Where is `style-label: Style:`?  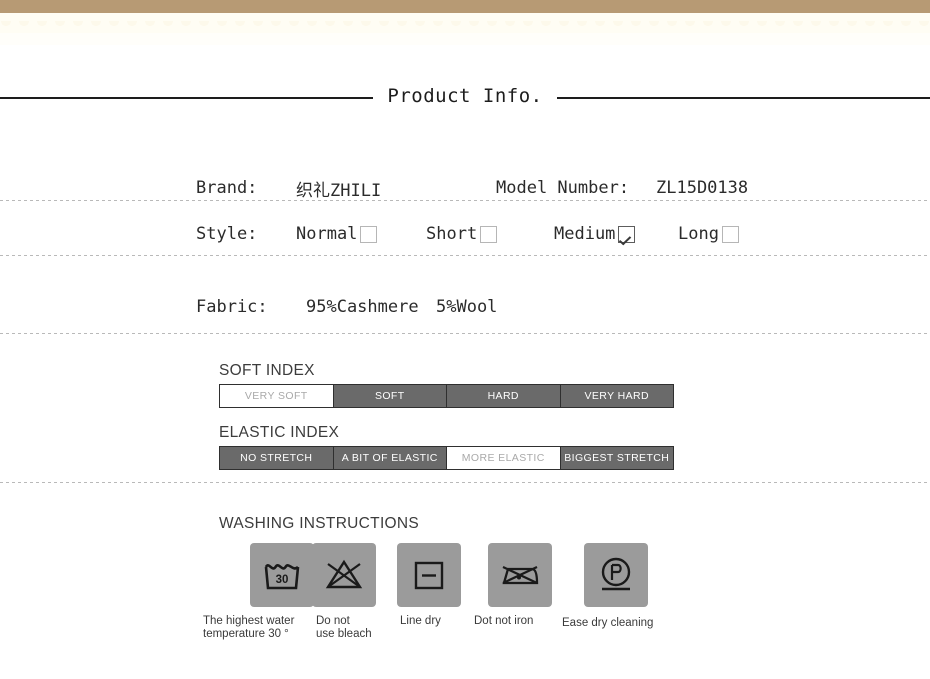 style-label: Style: is located at coordinates (227, 234).